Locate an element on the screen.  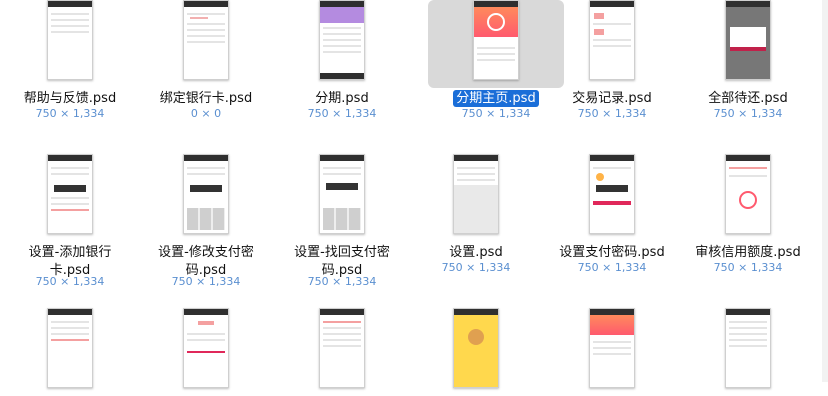
file-name: 分期.psd is located at coordinates (342, 99).